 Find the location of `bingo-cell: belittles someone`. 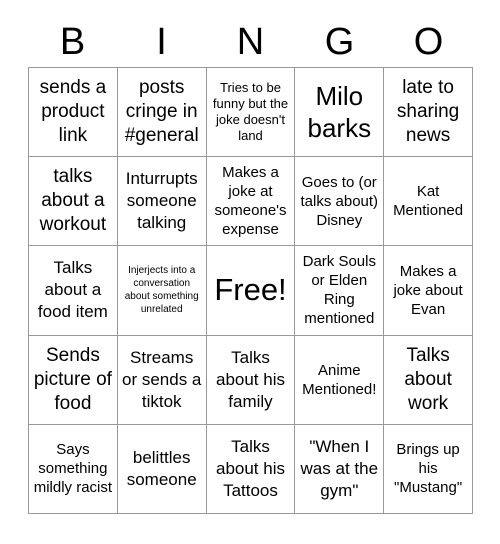

bingo-cell: belittles someone is located at coordinates (162, 469).